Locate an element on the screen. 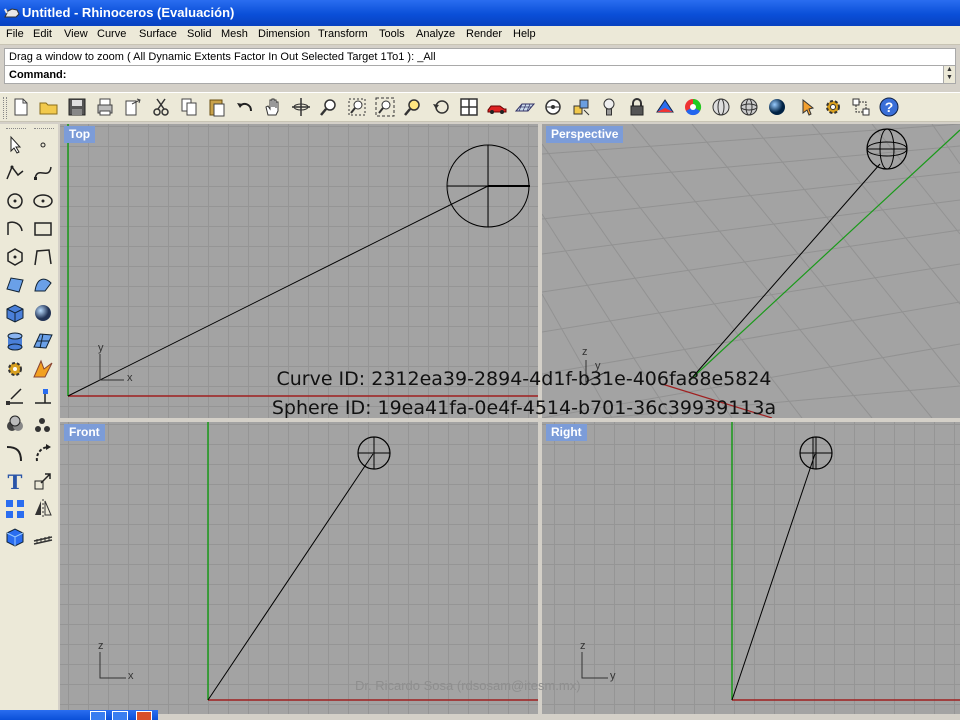  minimize-button is located at coordinates (98, 715).